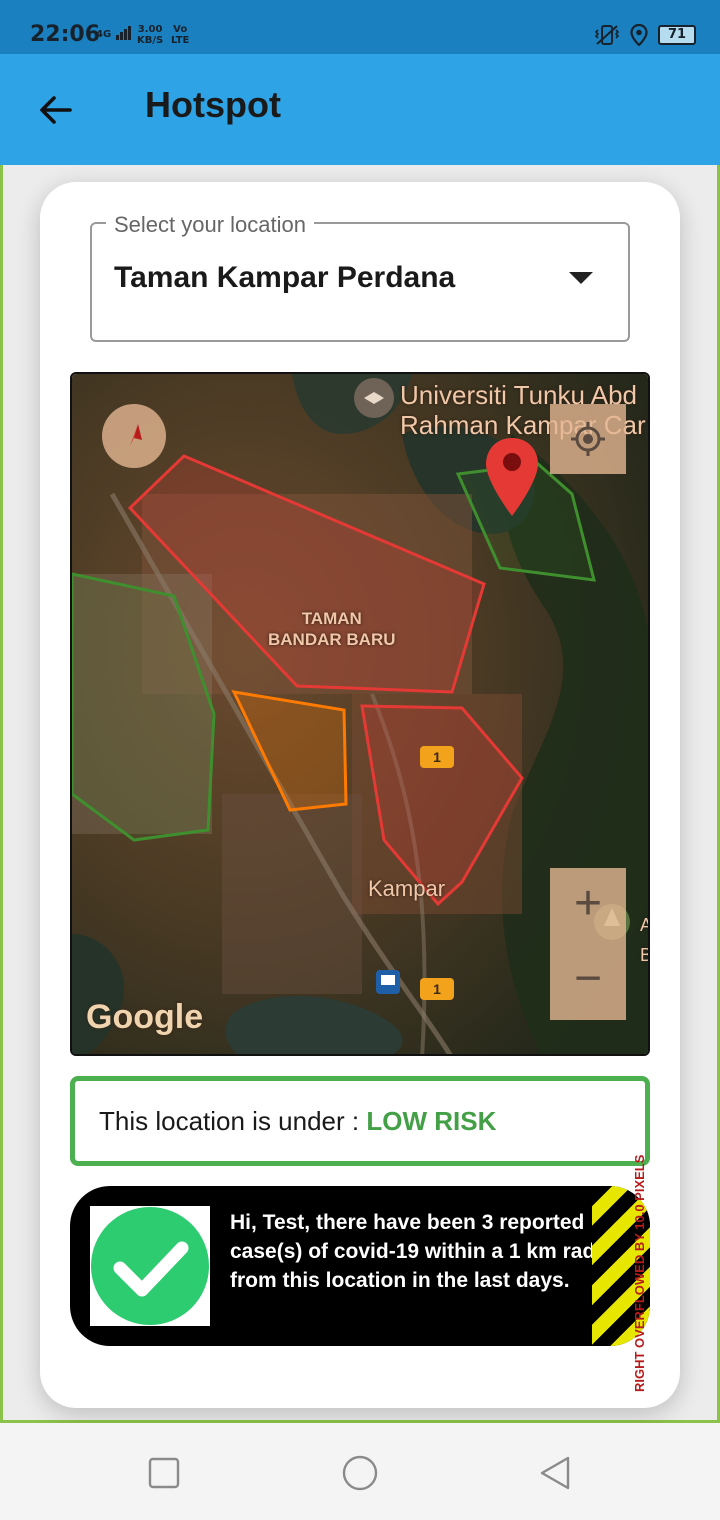  I want to click on arrow-back-icon, so click(56, 110).